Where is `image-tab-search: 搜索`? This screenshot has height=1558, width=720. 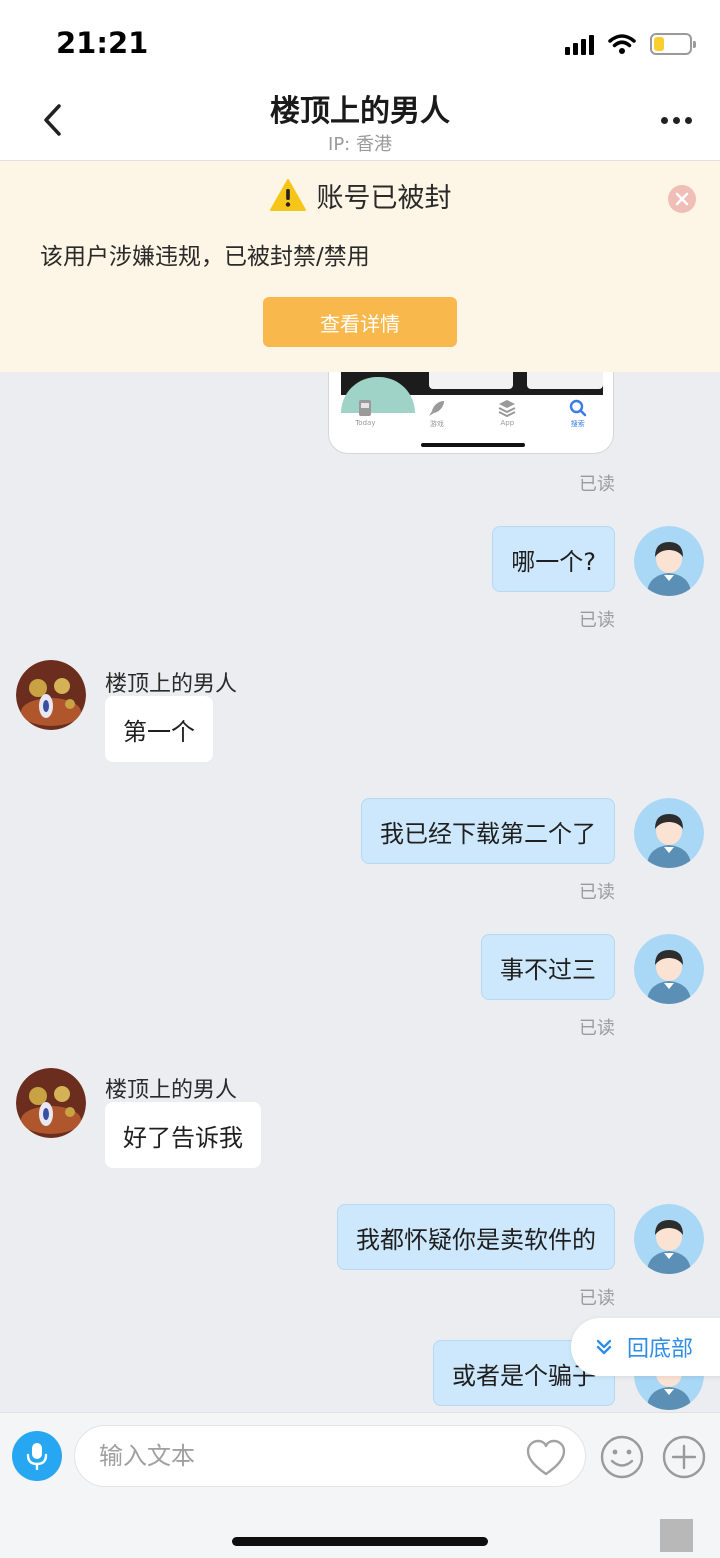
image-tab-search: 搜索 is located at coordinates (578, 414).